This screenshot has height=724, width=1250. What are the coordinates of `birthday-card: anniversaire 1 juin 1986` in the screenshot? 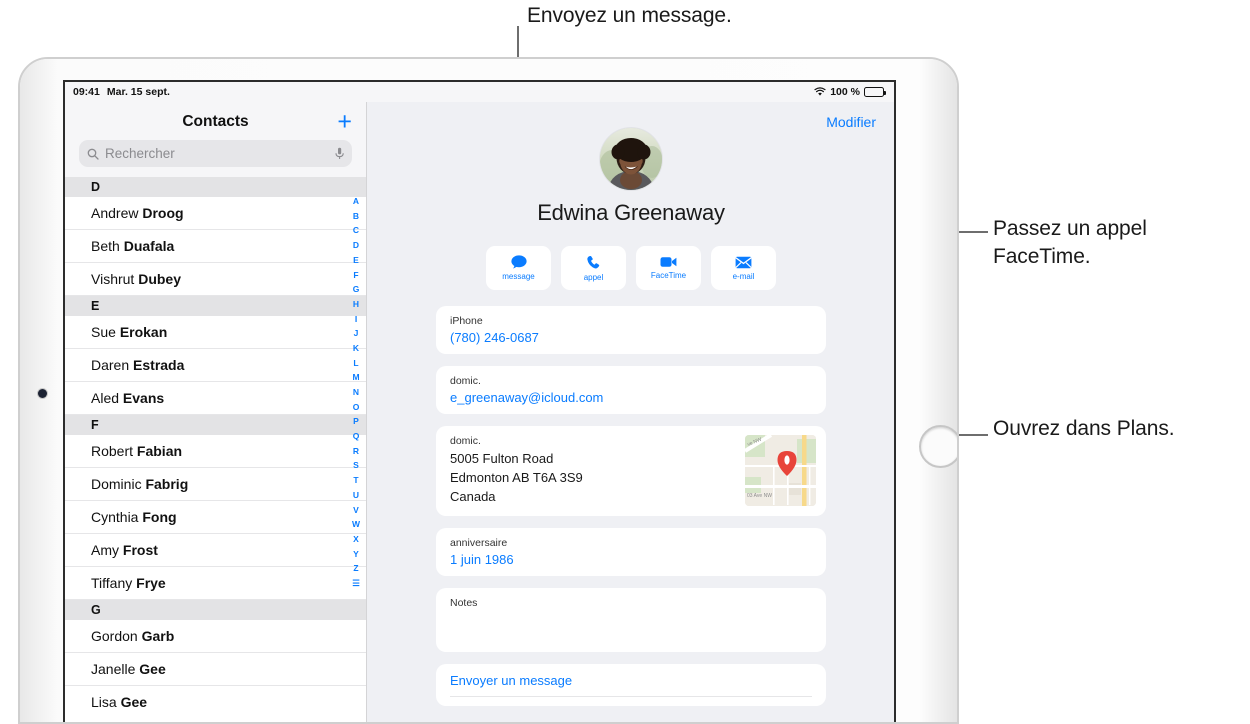 It's located at (631, 551).